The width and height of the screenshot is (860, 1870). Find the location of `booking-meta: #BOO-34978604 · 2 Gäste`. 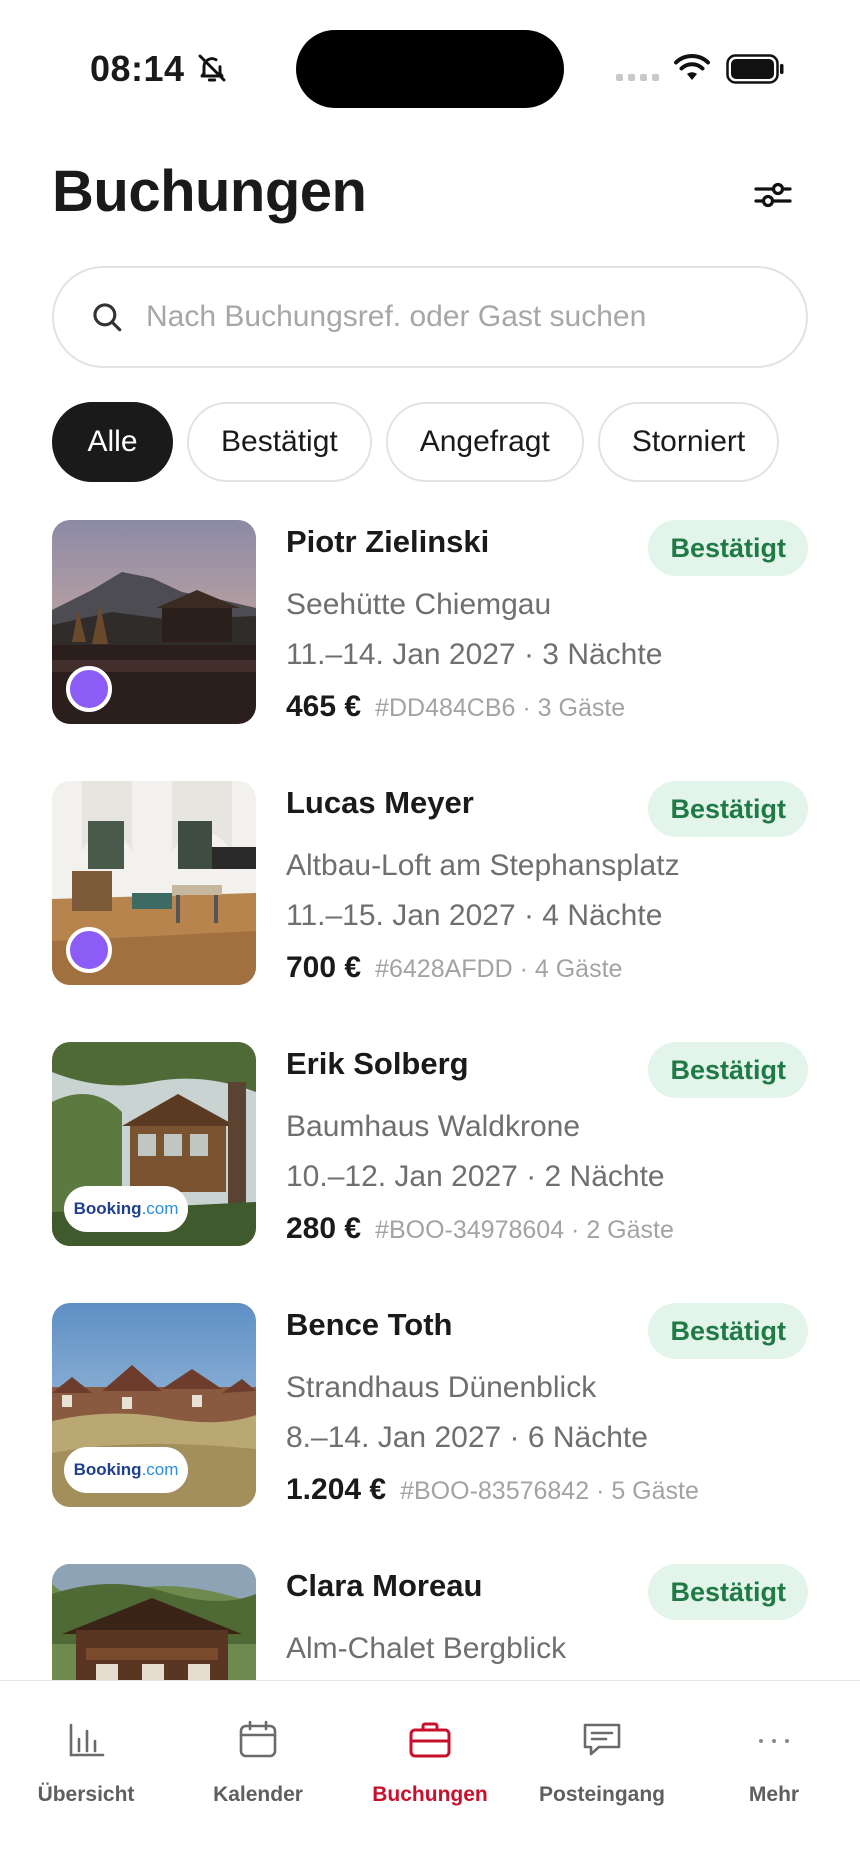

booking-meta: #BOO-34978604 · 2 Gäste is located at coordinates (524, 1230).